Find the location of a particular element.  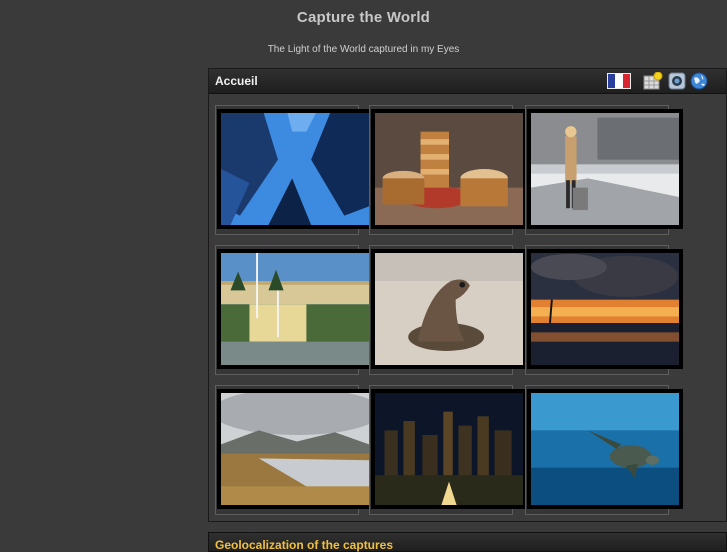

geolocalization-panel: Geolocalization of the captures is located at coordinates (467, 542).